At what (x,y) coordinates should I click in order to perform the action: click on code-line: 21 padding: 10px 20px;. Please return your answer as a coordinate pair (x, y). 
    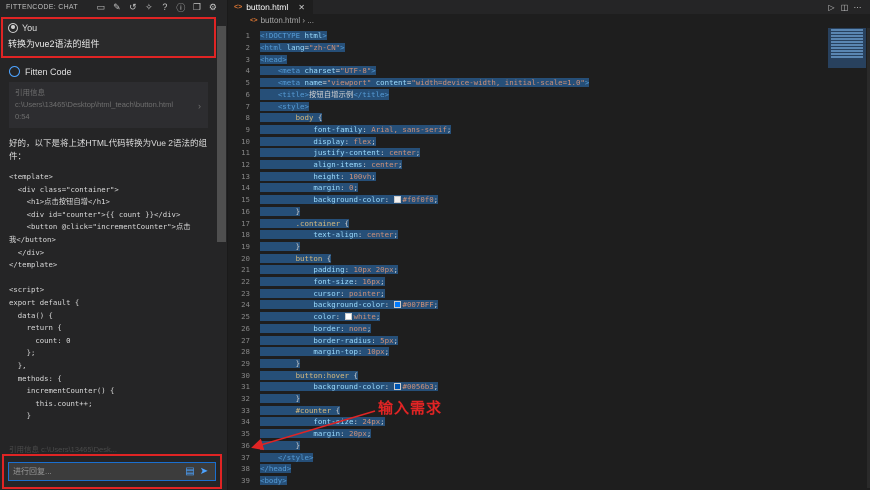
    Looking at the image, I should click on (528, 270).